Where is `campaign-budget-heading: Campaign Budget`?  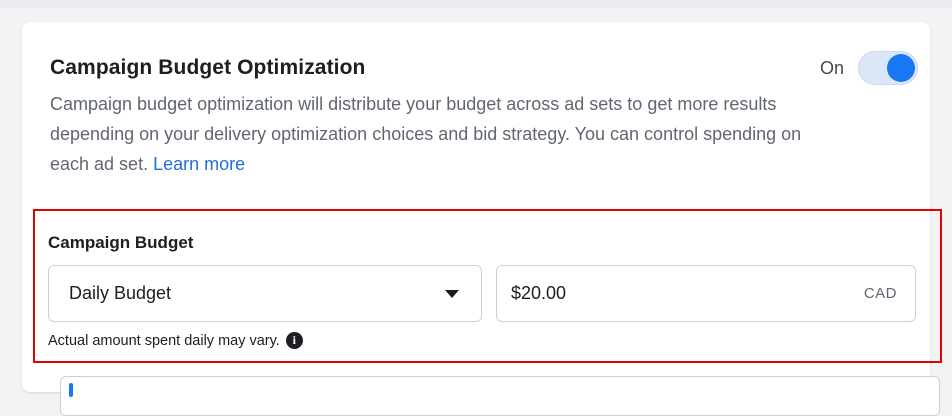
campaign-budget-heading: Campaign Budget is located at coordinates (121, 242).